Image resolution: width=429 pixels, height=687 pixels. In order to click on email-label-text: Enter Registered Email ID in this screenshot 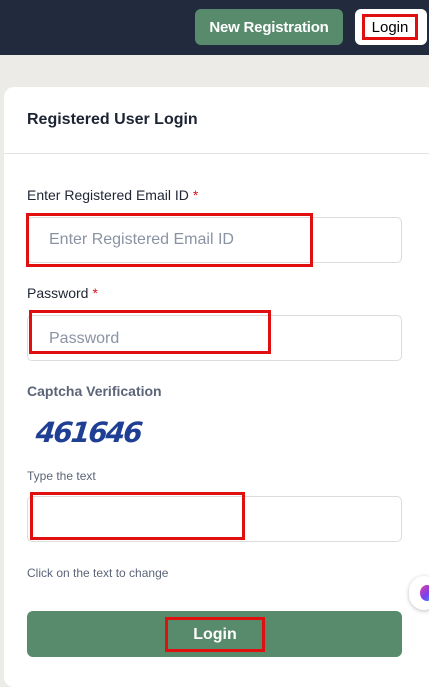, I will do `click(108, 195)`.